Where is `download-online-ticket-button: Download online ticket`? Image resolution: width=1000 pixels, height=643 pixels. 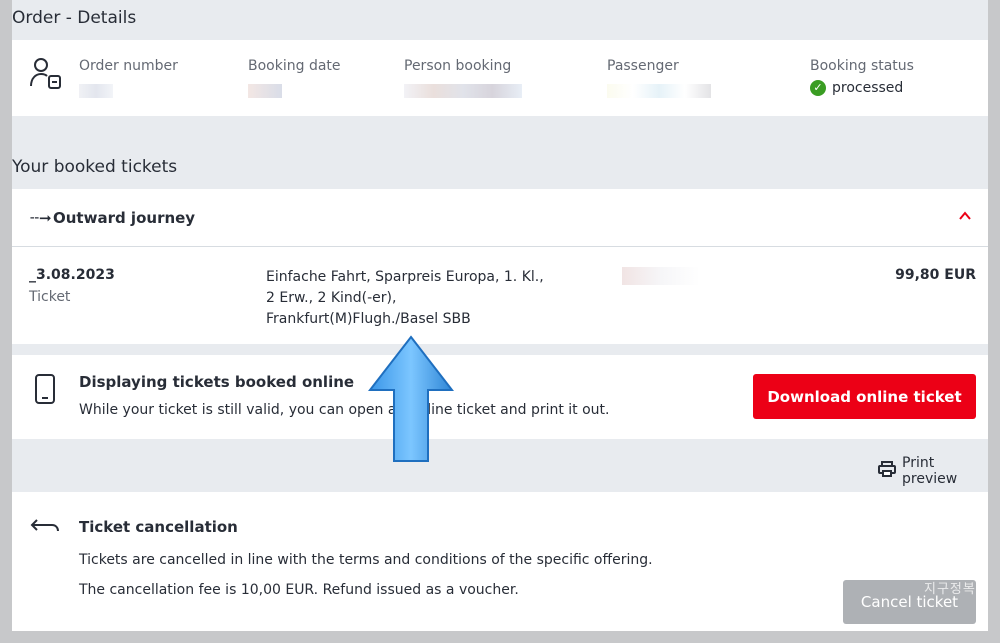
download-online-ticket-button: Download online ticket is located at coordinates (864, 396).